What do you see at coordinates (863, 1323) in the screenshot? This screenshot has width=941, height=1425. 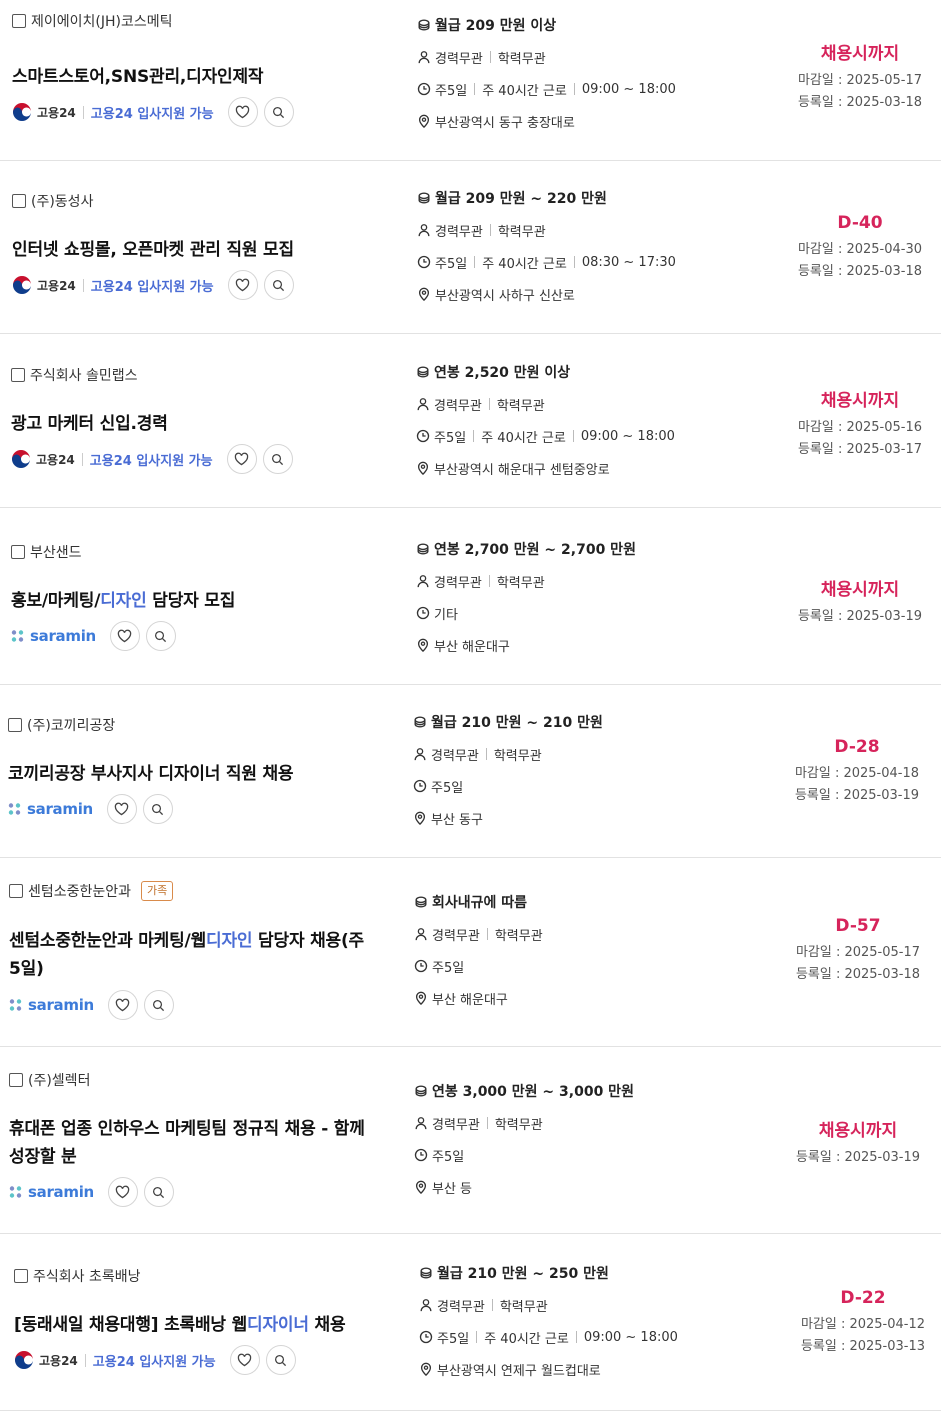 I see `job-deadline: D-22 마감일 : 2025-04-12 등록일 : 2025-03-13` at bounding box center [863, 1323].